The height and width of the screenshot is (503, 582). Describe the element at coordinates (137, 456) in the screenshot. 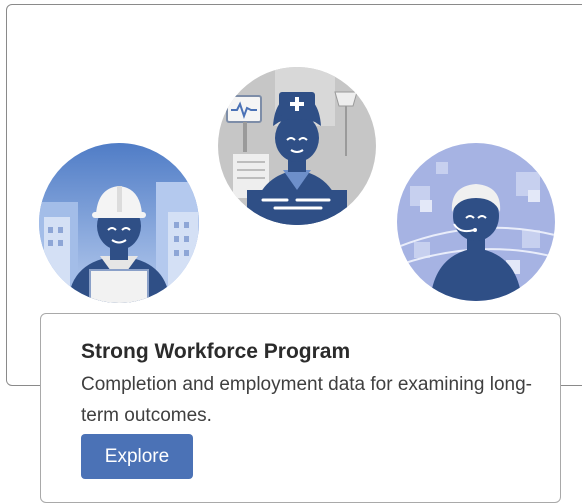

I see `explore-button: Explore` at that location.